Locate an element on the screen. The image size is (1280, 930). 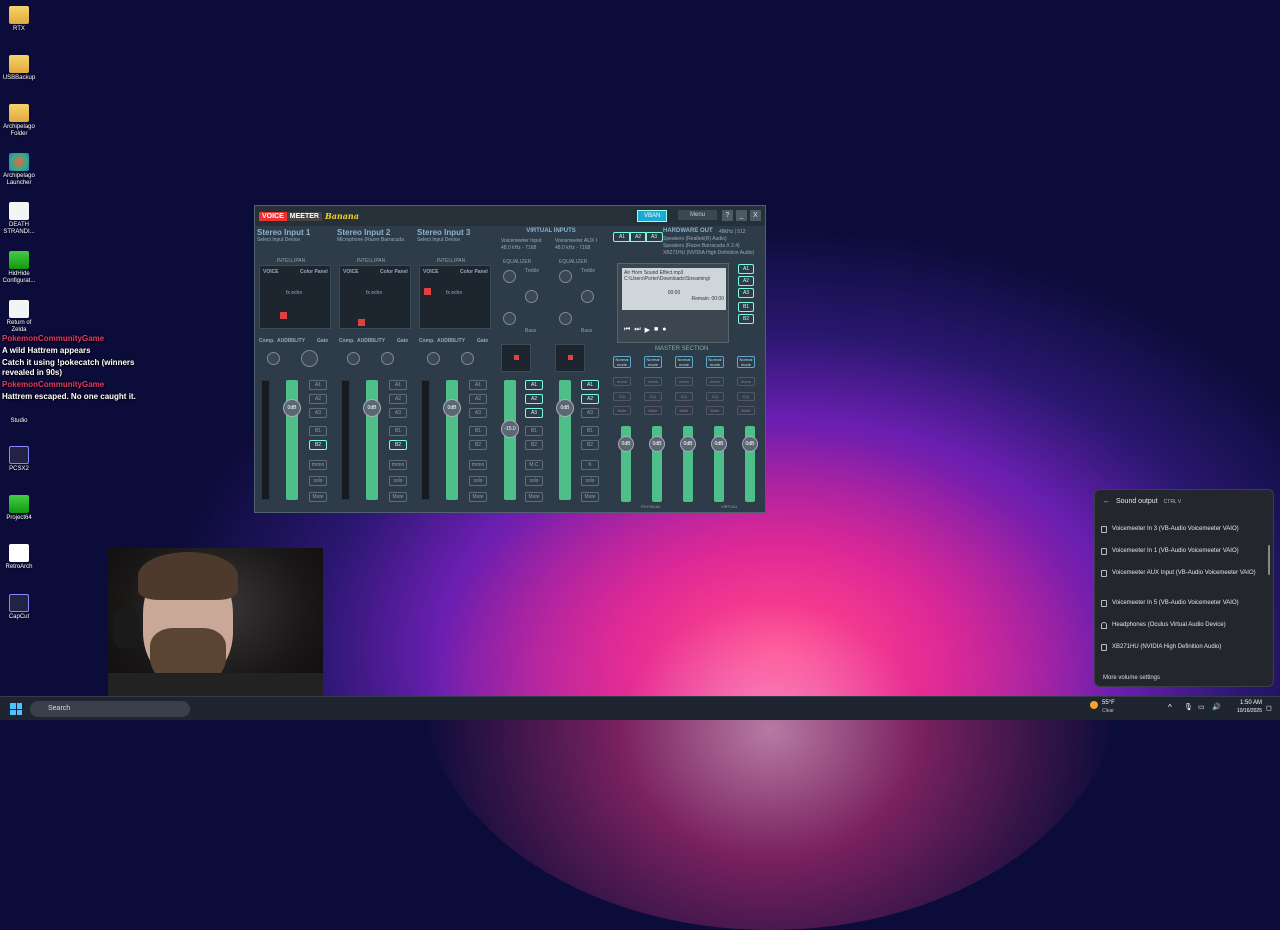
more-volume-settings-link: More volume settings is located at coordinates (1131, 678).